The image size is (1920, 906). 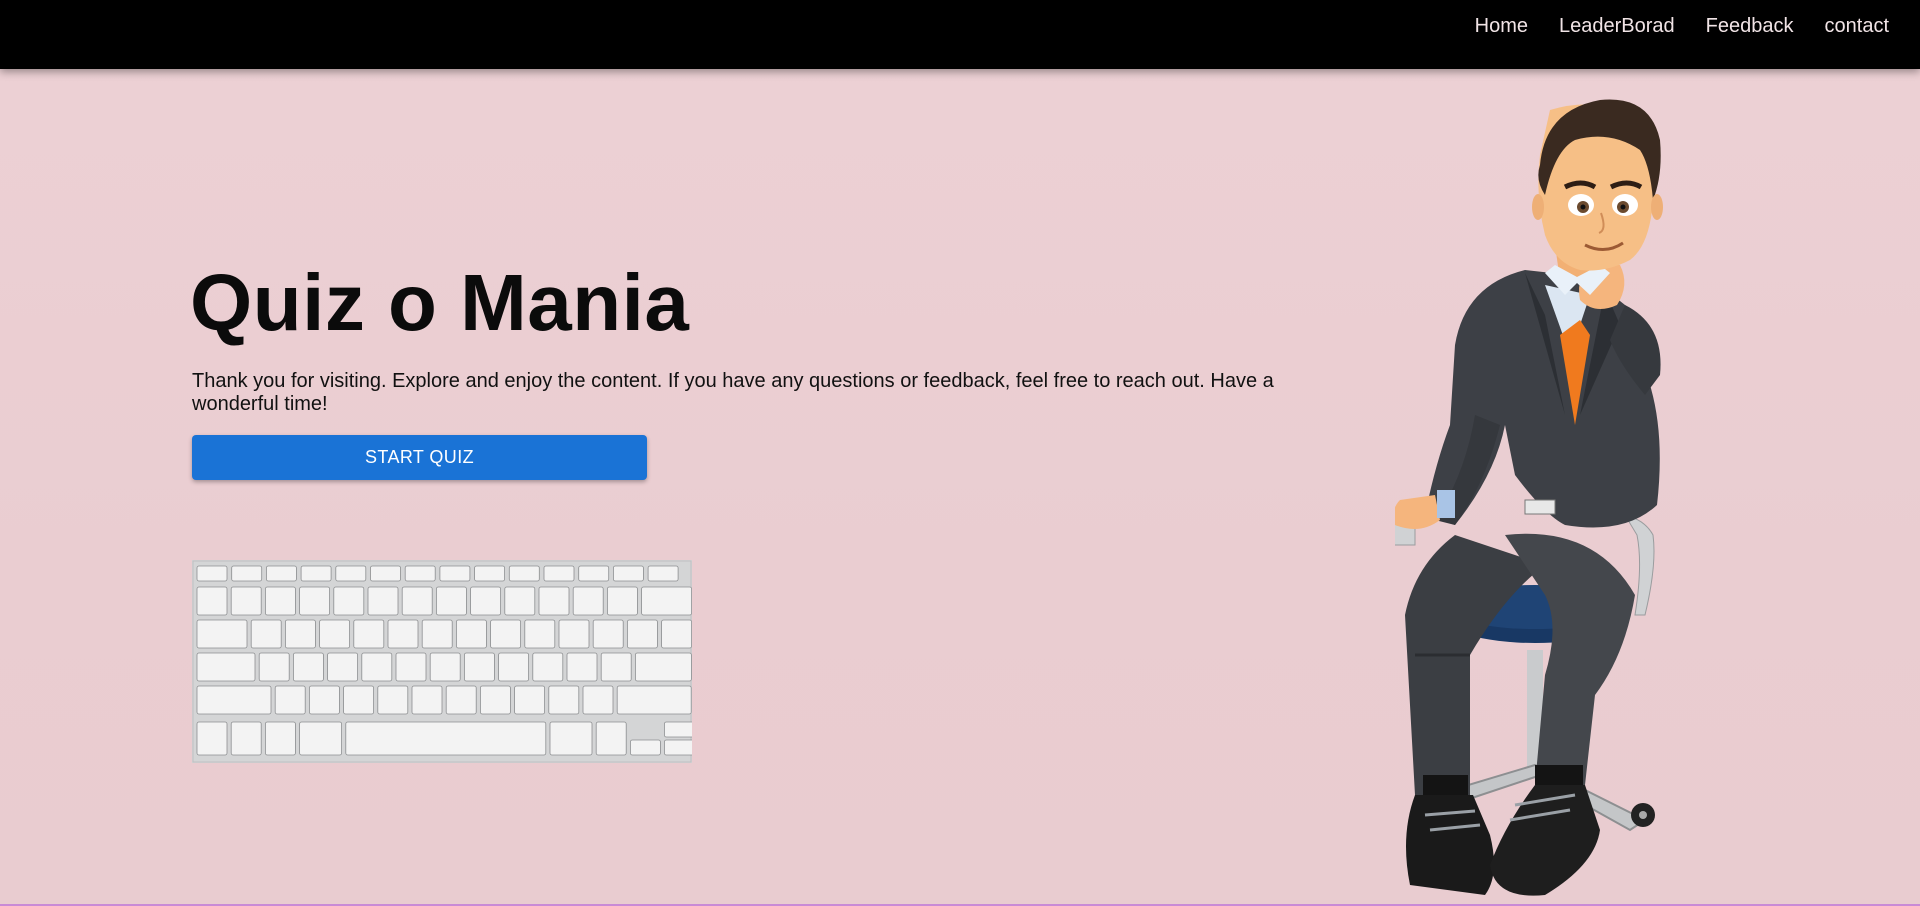 What do you see at coordinates (1682, 26) in the screenshot?
I see `nav-links: Home LeaderBorad Feedback contact` at bounding box center [1682, 26].